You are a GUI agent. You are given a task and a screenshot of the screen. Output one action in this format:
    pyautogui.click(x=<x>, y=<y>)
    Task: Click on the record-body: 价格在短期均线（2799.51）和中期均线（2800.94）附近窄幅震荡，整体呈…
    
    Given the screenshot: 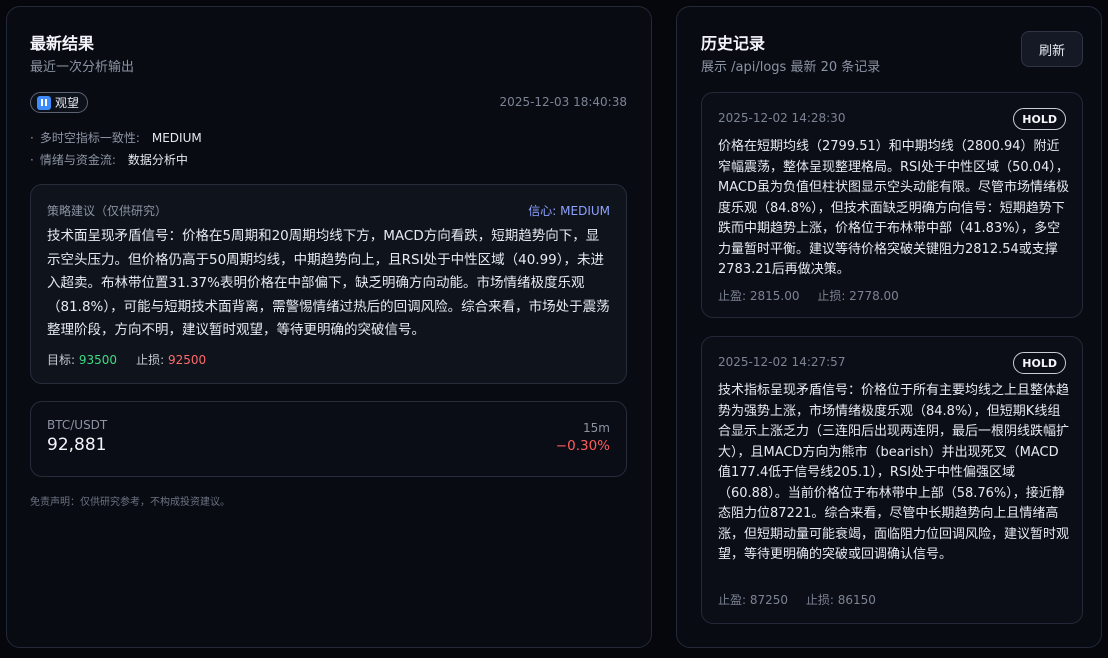 What is the action you would take?
    pyautogui.click(x=893, y=208)
    